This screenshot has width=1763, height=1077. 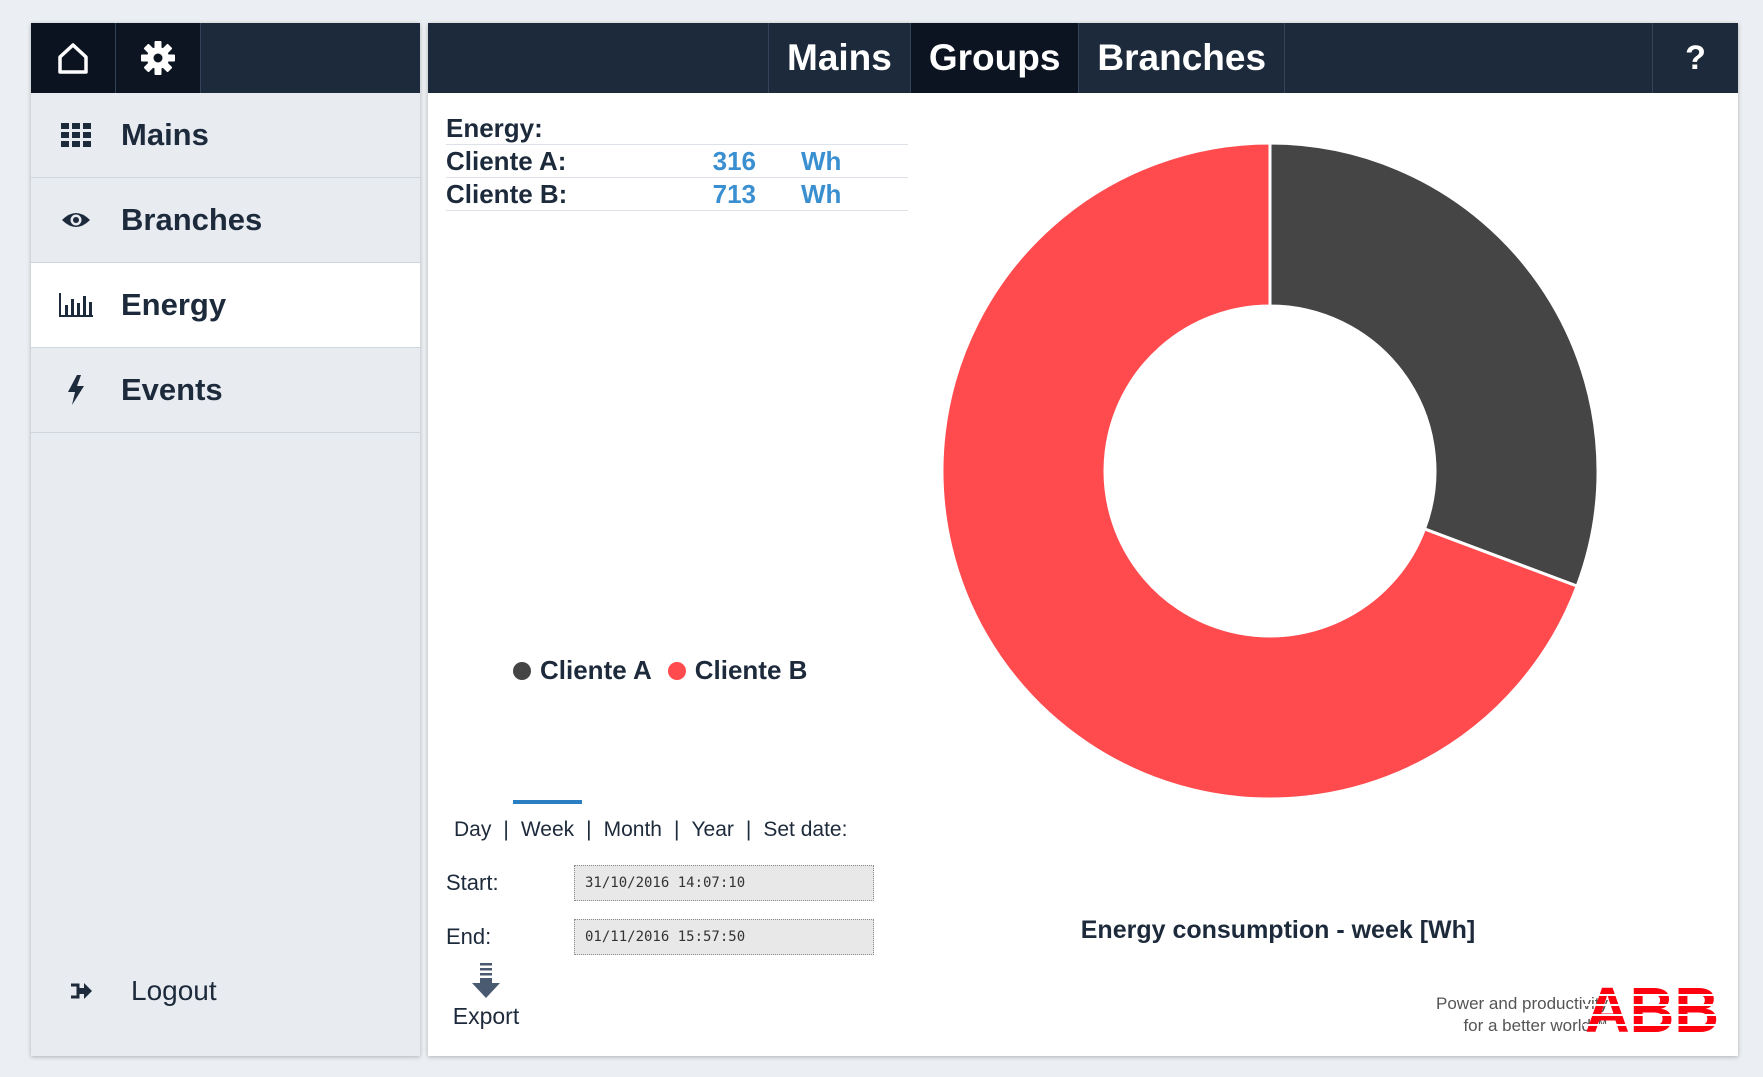 I want to click on top-bar: Mains Groups Branches ?, so click(x=1083, y=58).